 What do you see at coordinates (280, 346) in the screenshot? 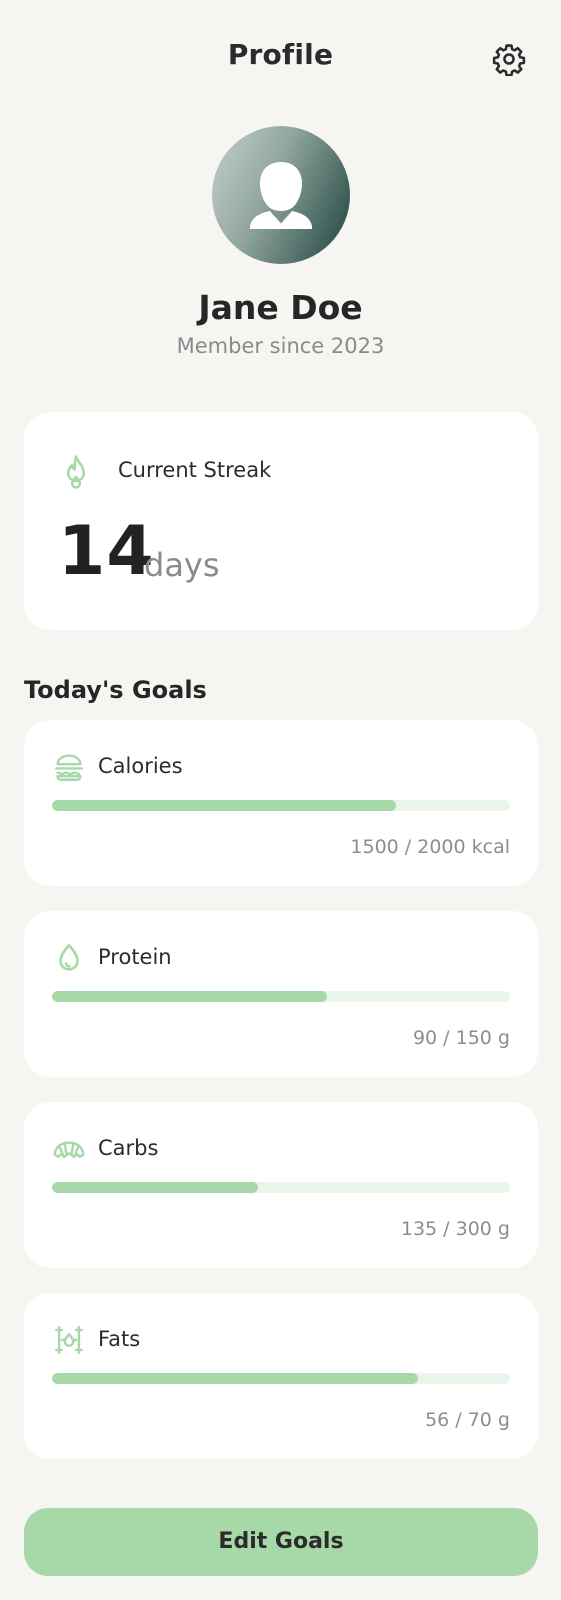
I see `member-since: Member since 2023` at bounding box center [280, 346].